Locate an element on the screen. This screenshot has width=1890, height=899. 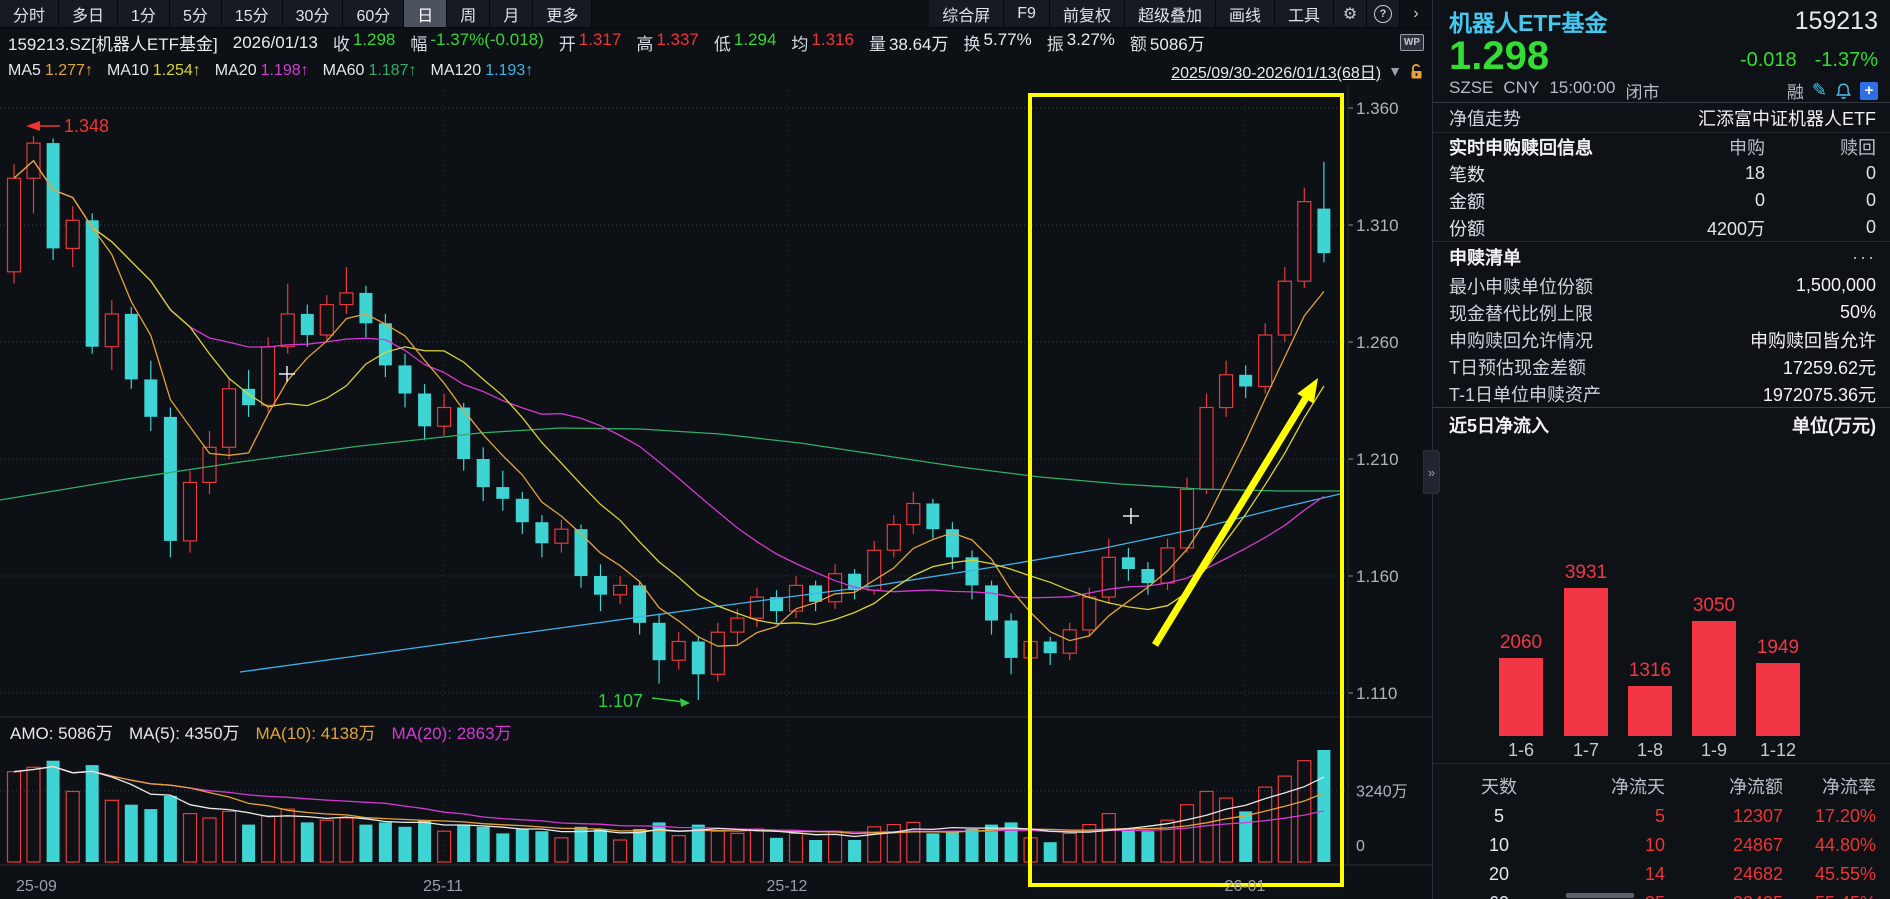
toolbar-button-画线: 画线 is located at coordinates (1245, 13).